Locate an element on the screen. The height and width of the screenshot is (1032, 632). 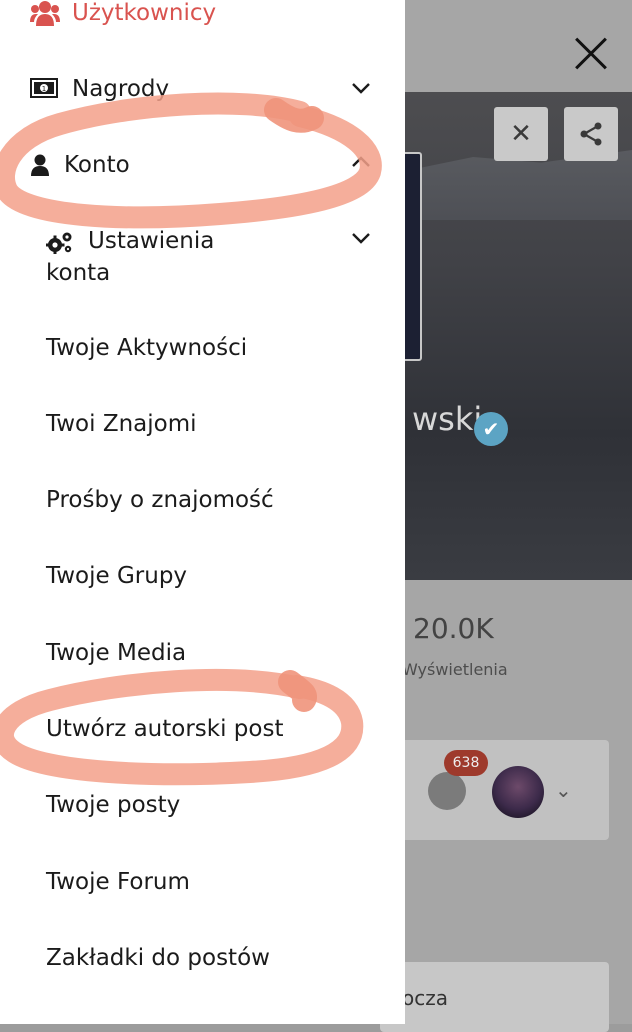
views-label: Wyświetlenia is located at coordinates (455, 669).